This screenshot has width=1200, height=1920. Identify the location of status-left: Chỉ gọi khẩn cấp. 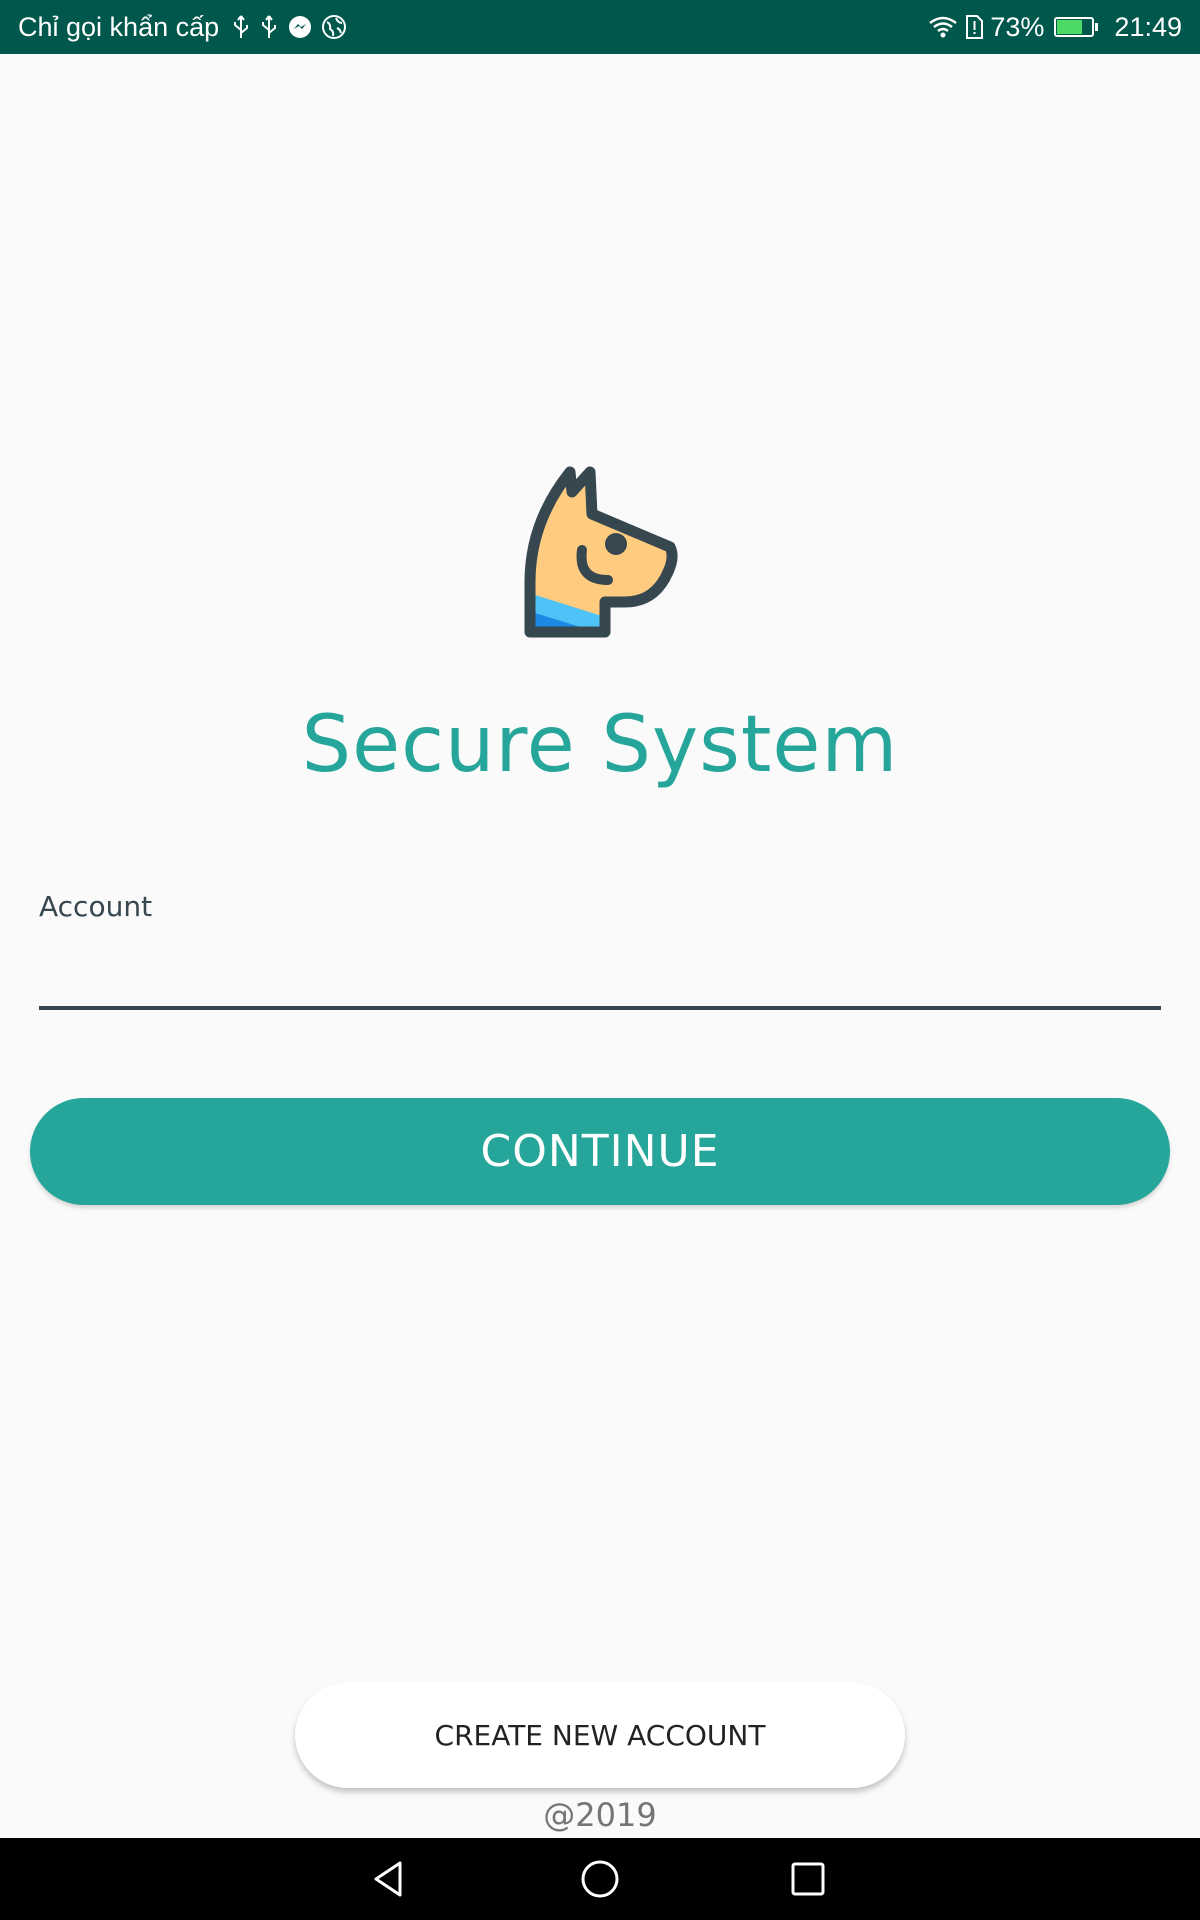
(182, 27).